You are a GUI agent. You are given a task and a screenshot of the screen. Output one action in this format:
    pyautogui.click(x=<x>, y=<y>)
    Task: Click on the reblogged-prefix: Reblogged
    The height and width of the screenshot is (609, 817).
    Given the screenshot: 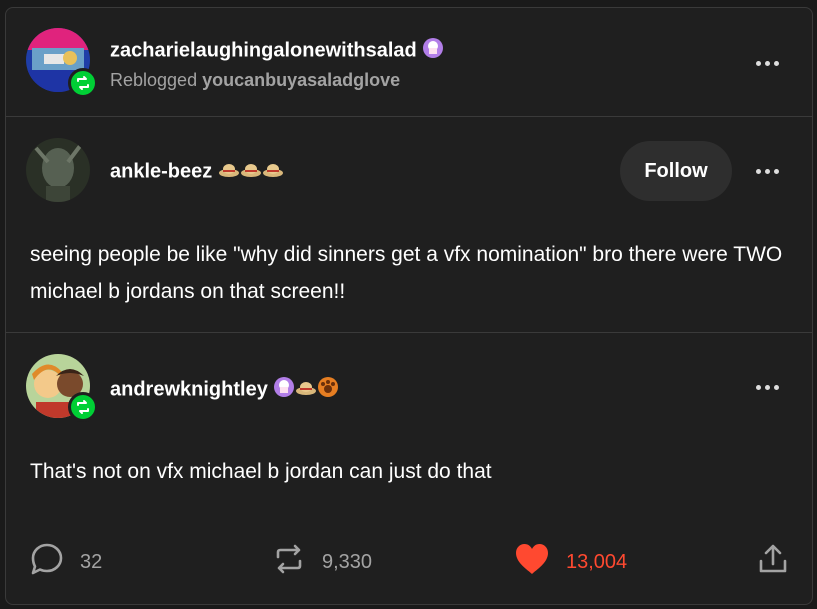 What is the action you would take?
    pyautogui.click(x=154, y=80)
    